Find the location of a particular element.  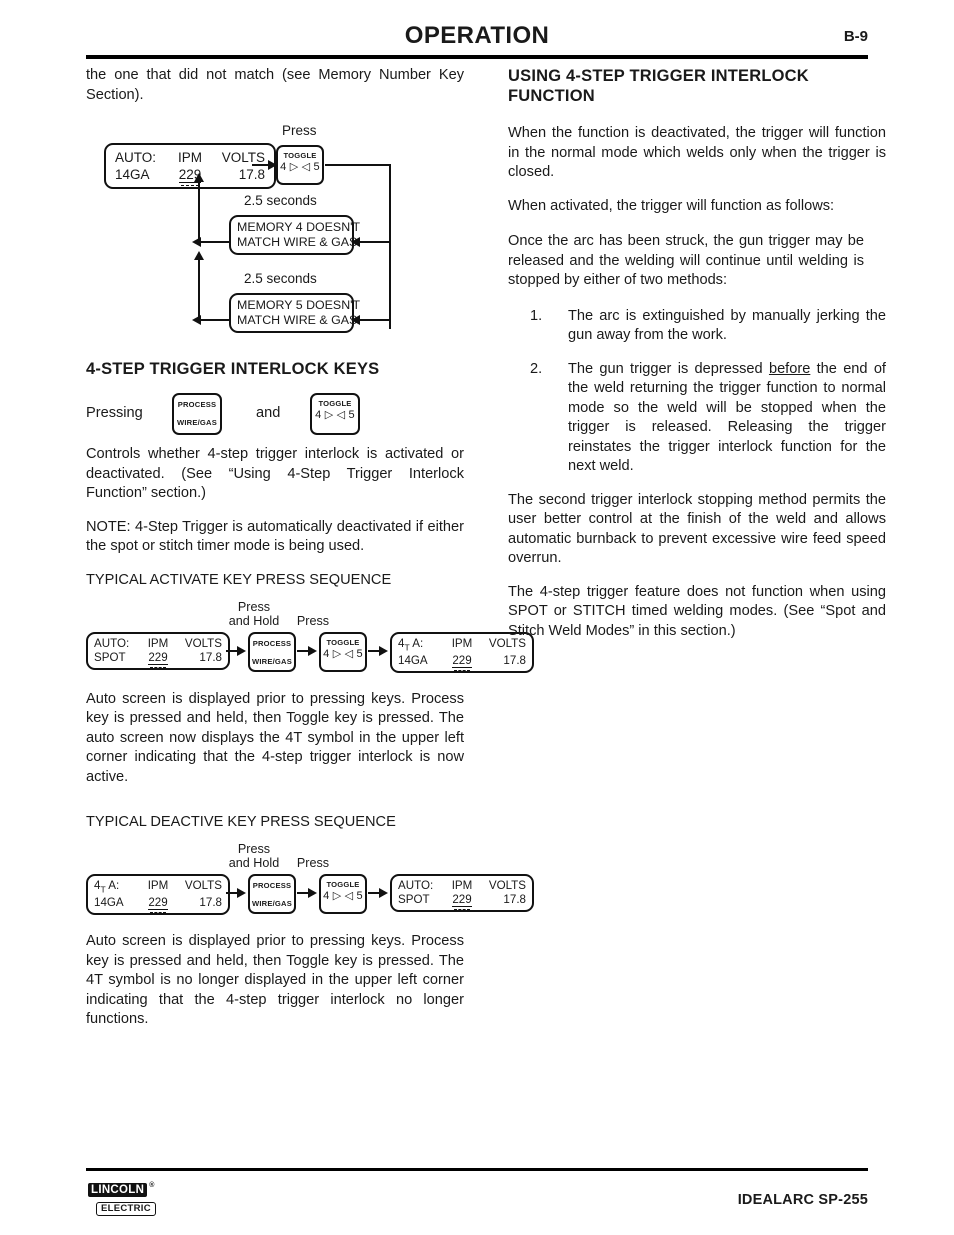

timer-label-1: 2.5 seconds is located at coordinates (280, 200).